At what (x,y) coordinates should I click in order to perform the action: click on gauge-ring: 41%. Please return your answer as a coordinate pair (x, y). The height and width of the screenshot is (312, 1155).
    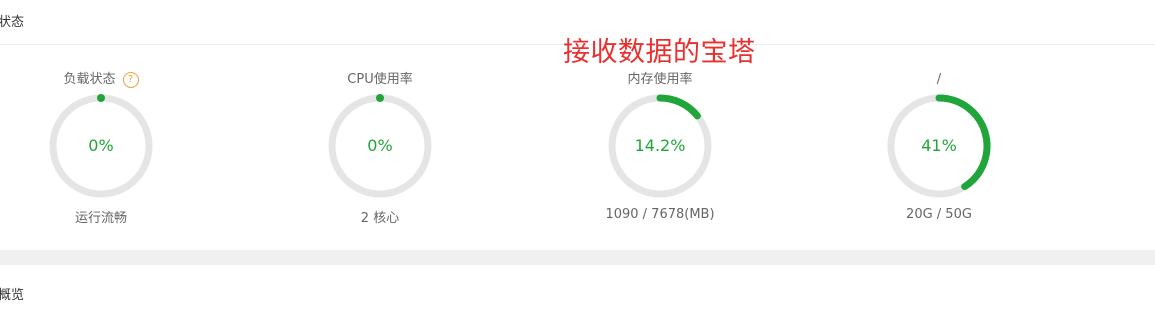
    Looking at the image, I should click on (939, 146).